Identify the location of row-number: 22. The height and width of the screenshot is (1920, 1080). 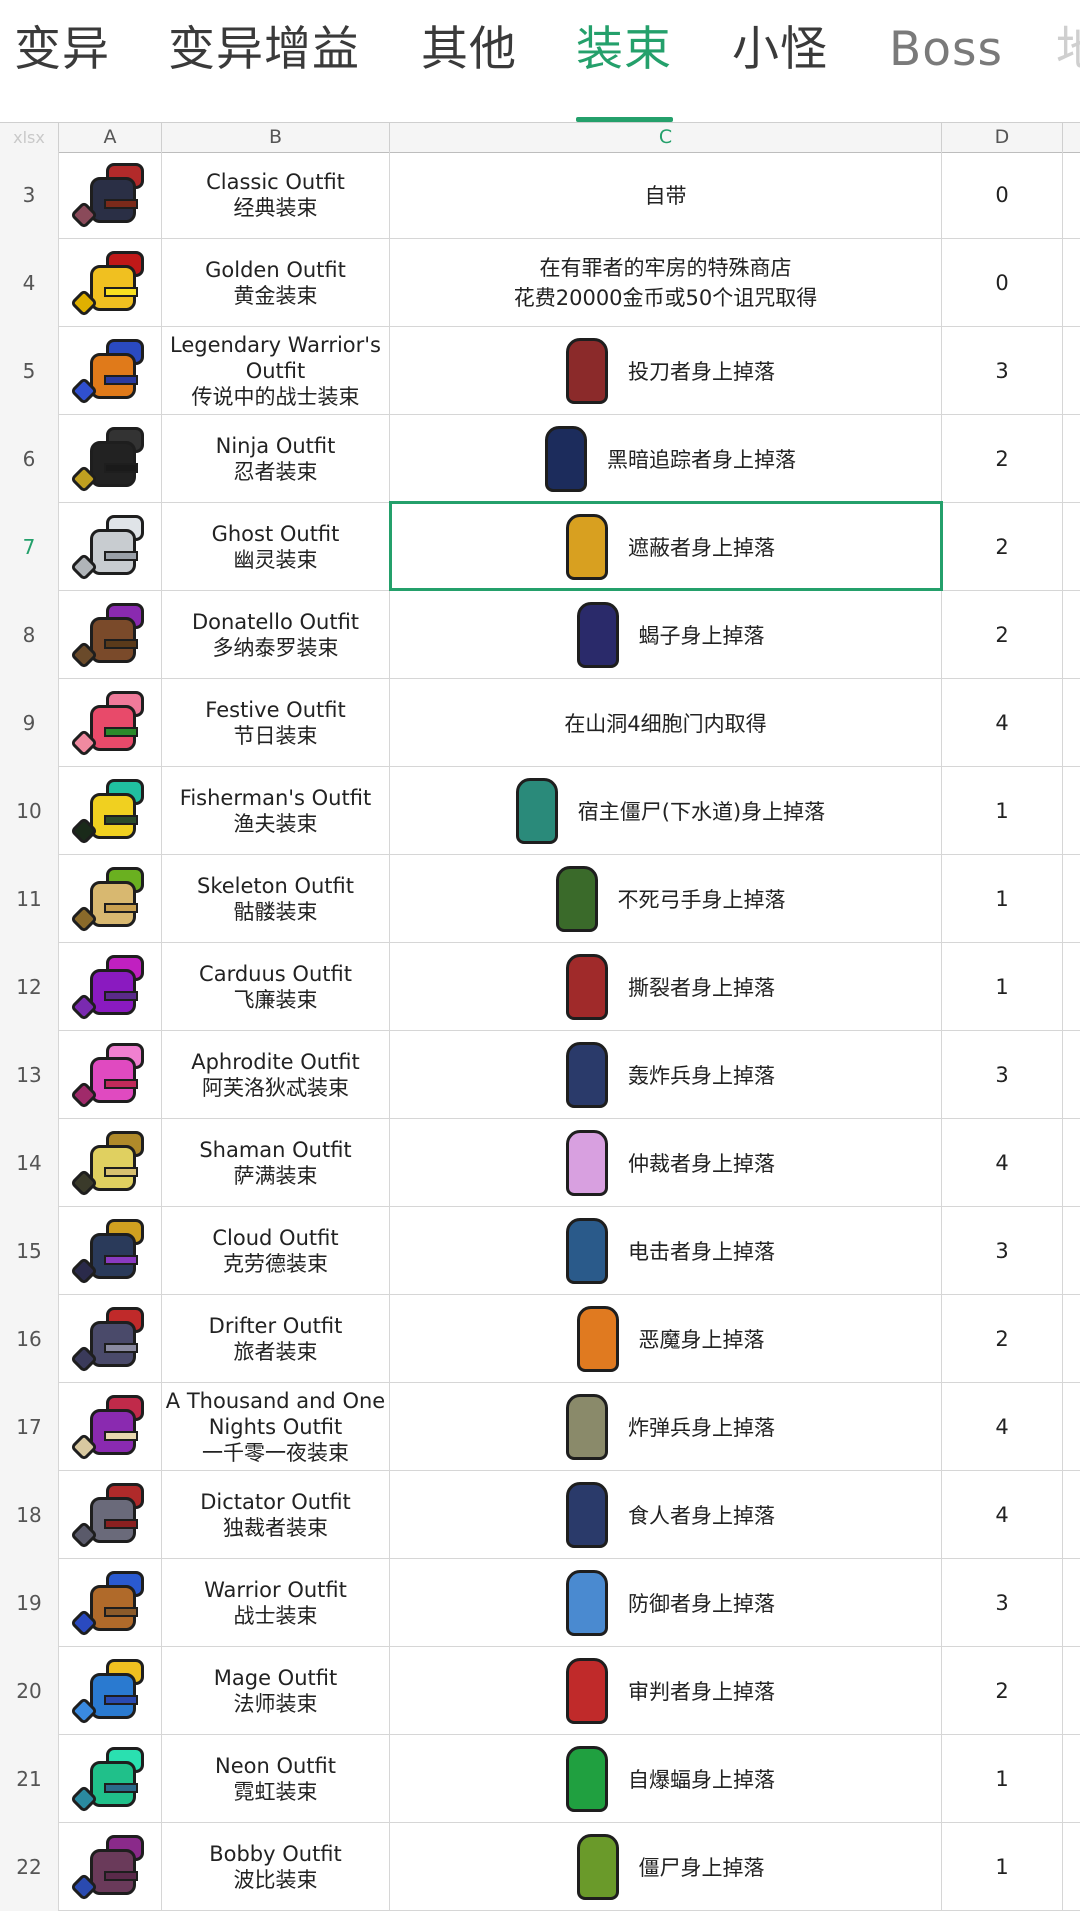
(29, 1867).